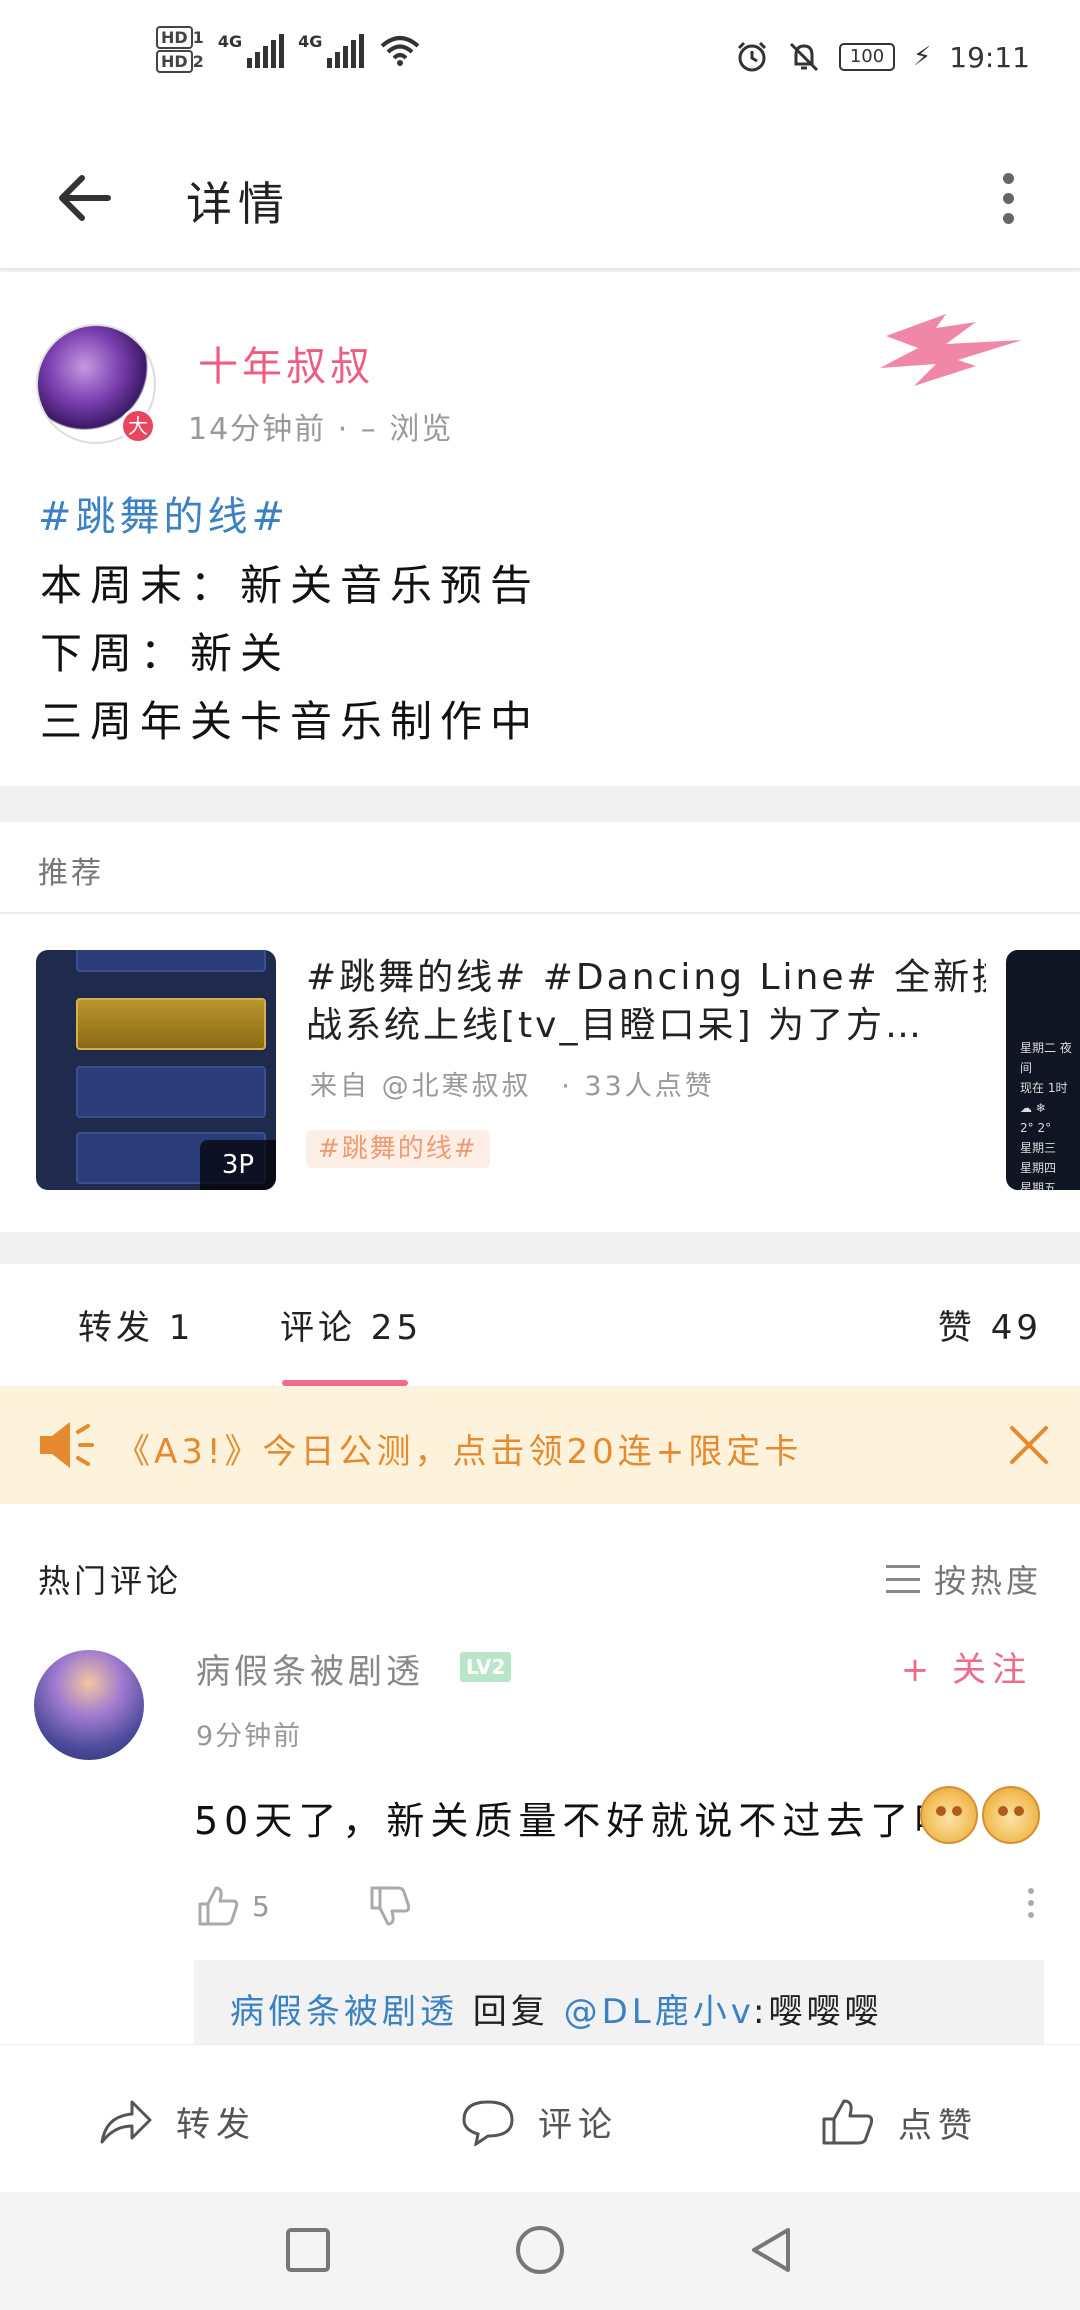 This screenshot has width=1080, height=2310. I want to click on hd2-badge: HD, so click(174, 61).